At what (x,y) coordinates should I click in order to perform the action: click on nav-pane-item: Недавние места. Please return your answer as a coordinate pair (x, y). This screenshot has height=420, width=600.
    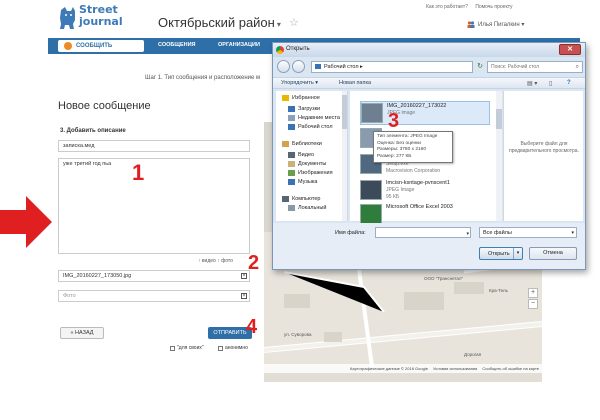
    Looking at the image, I should click on (314, 118).